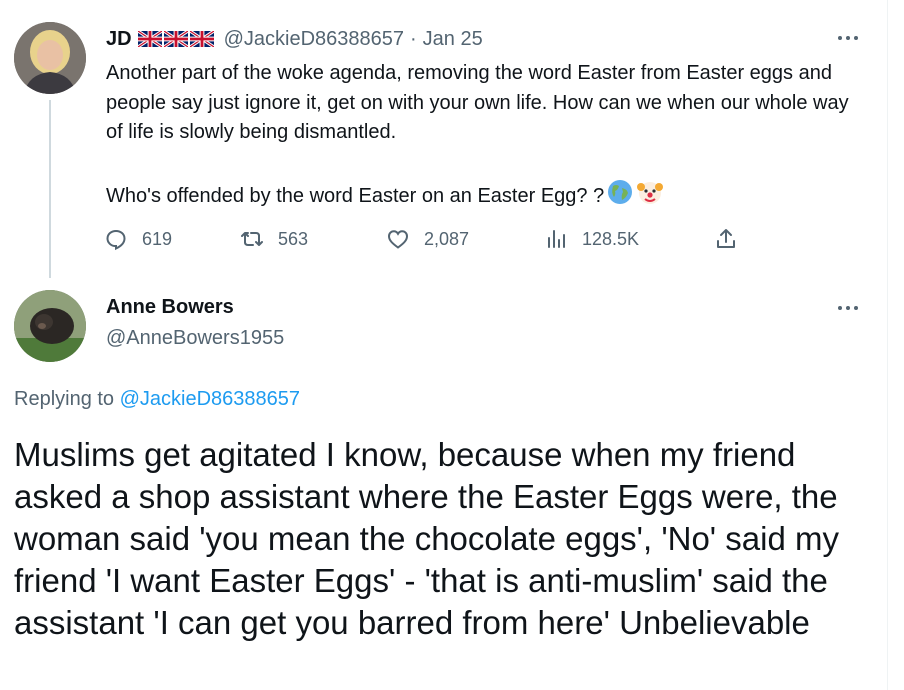 Image resolution: width=904 pixels, height=690 pixels. Describe the element at coordinates (274, 239) in the screenshot. I see `retweet-button: 563` at that location.